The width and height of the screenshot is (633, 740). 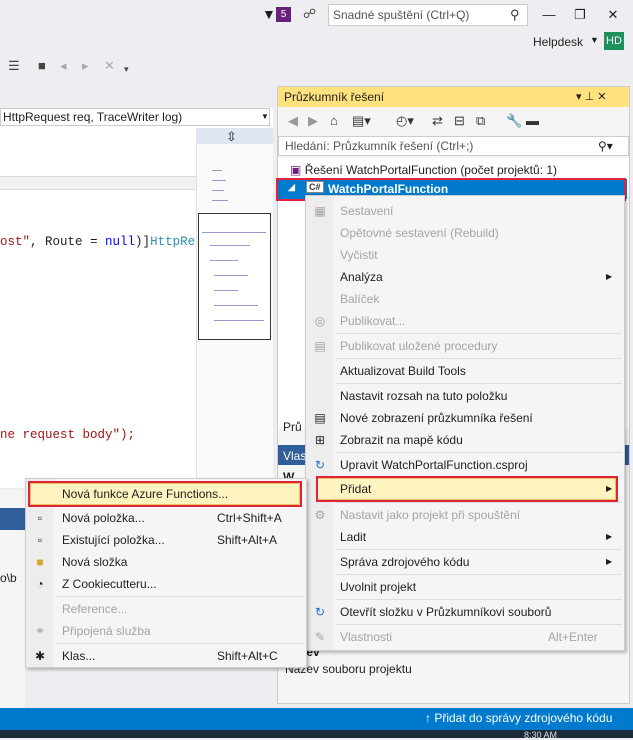 What do you see at coordinates (85, 66) in the screenshot?
I see `bookmark-next-icon: ▸` at bounding box center [85, 66].